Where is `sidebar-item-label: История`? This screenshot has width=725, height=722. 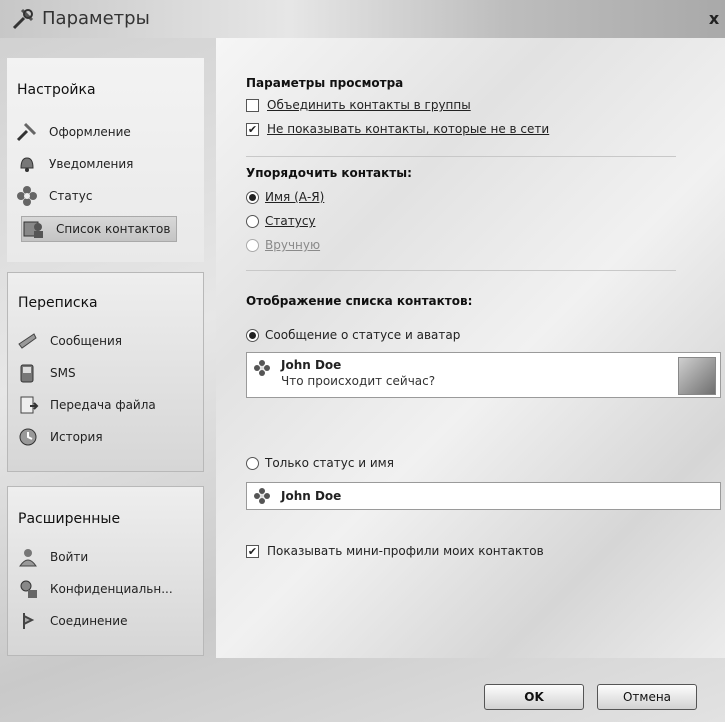 sidebar-item-label: История is located at coordinates (76, 437).